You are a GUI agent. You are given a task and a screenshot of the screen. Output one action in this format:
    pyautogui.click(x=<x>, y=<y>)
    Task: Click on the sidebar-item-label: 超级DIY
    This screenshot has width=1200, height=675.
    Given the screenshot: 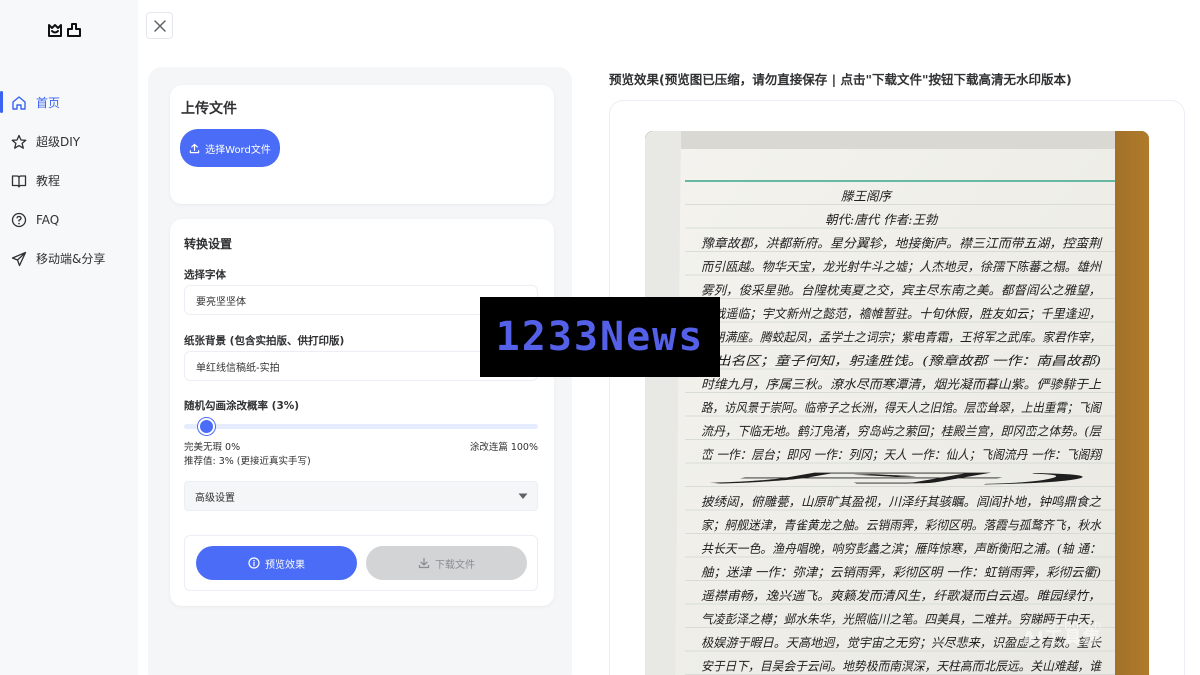 What is the action you would take?
    pyautogui.click(x=58, y=142)
    